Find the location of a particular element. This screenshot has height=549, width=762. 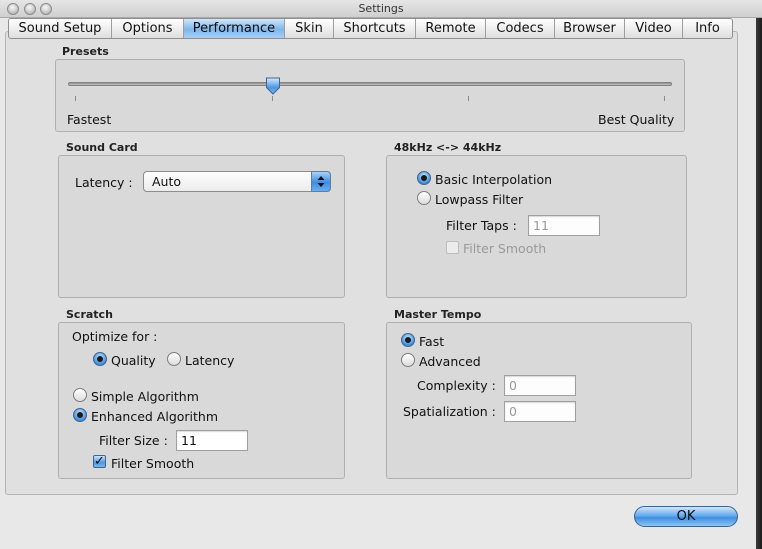

presets-label: Presets is located at coordinates (85, 51).